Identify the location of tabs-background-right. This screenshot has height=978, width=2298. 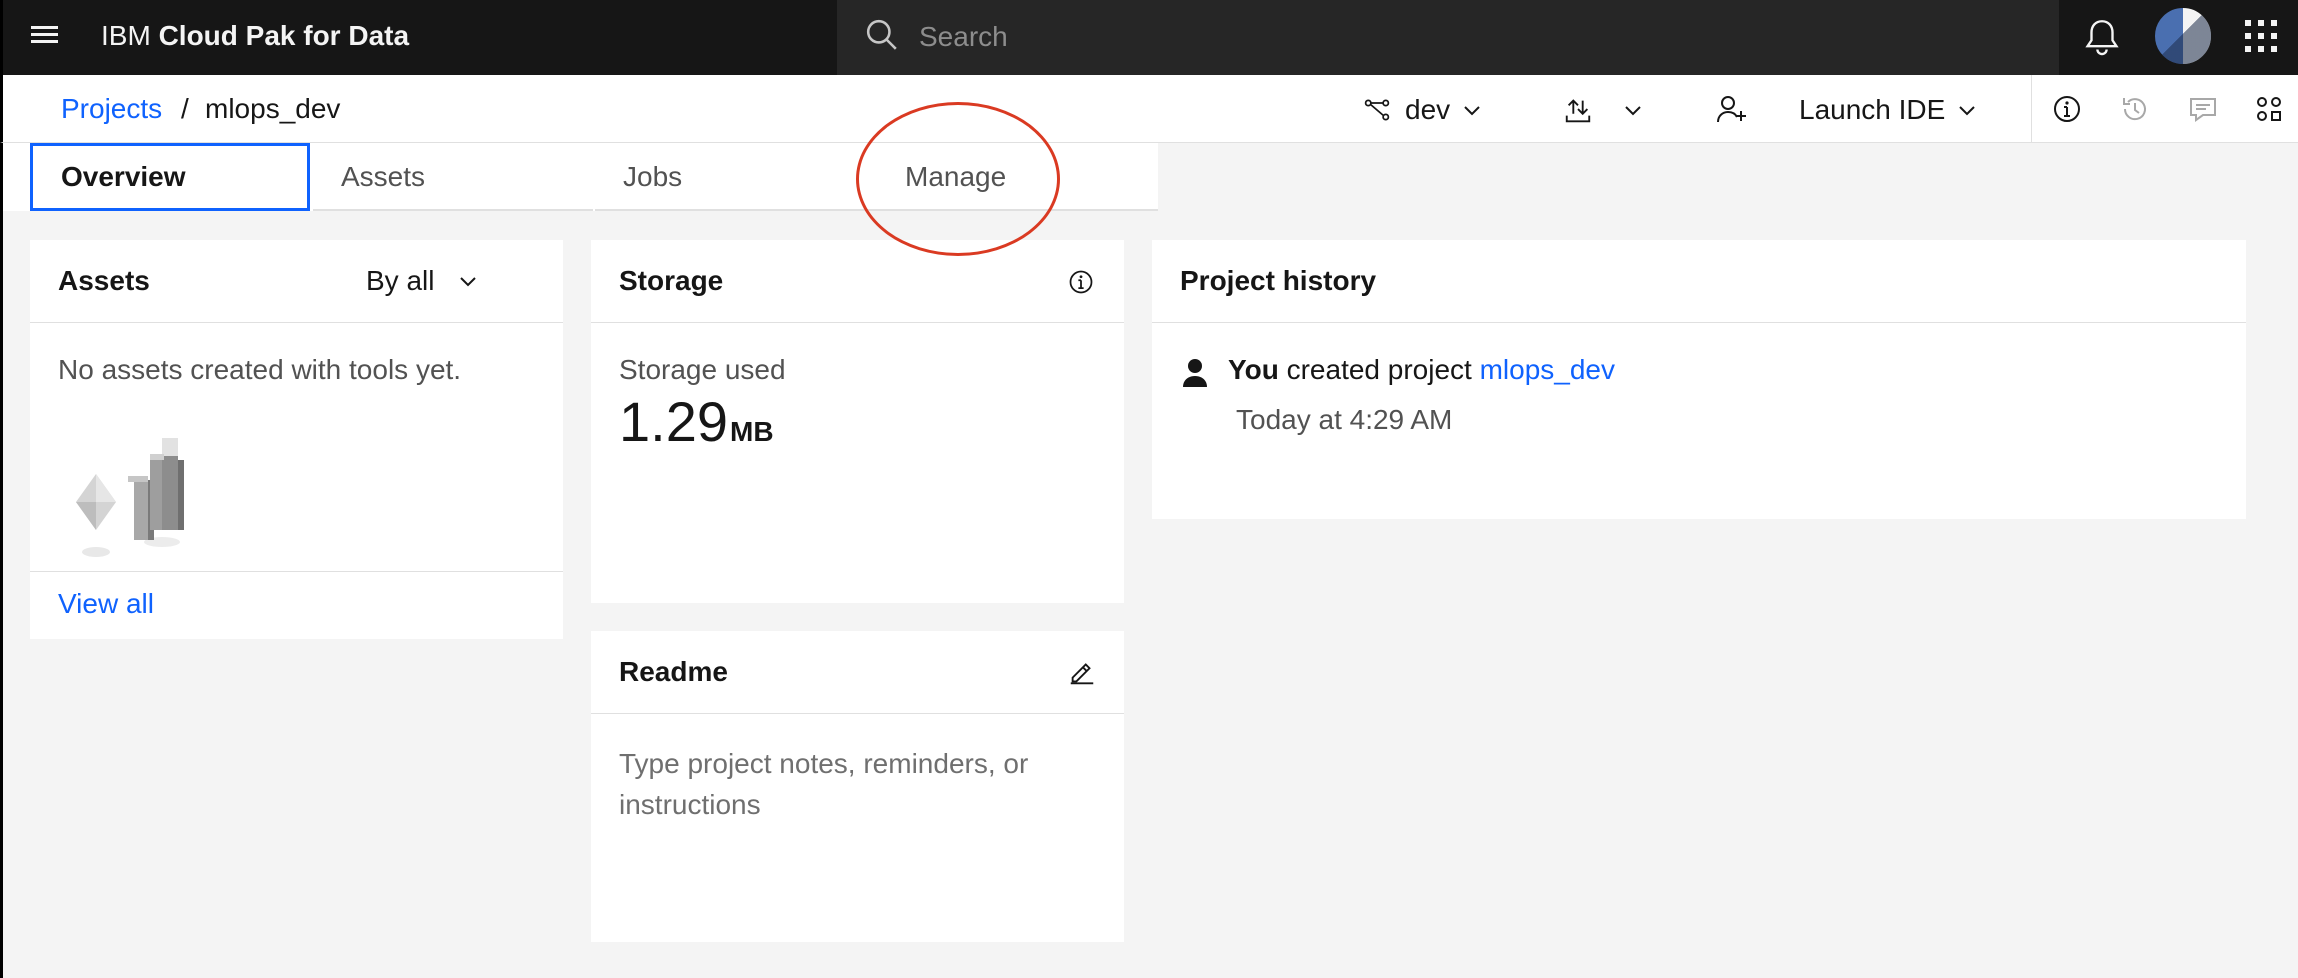
(1728, 177).